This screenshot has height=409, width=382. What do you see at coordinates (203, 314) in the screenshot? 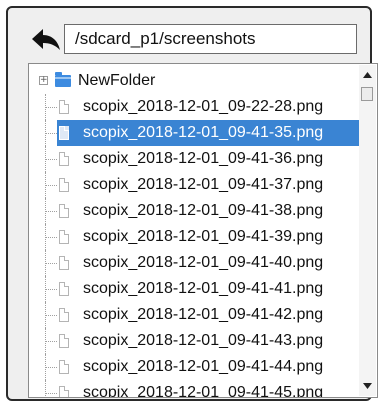
I see `file-name: scopix_2018-12-01_09-41-42.png` at bounding box center [203, 314].